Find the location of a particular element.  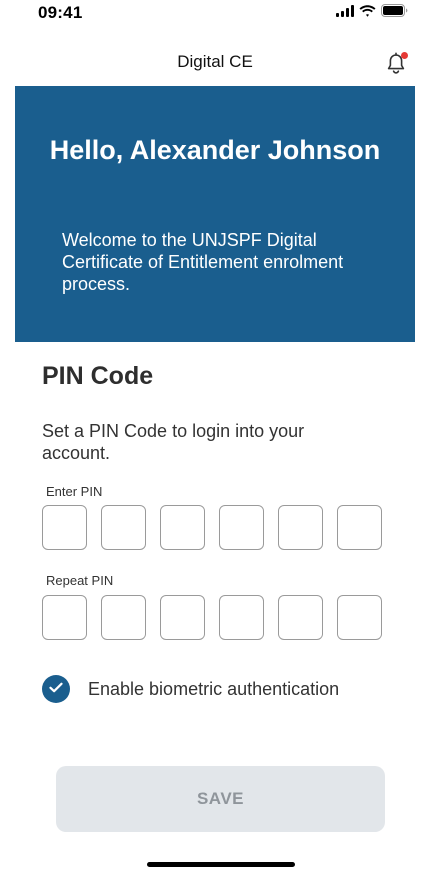

wifi-icon is located at coordinates (367, 13).